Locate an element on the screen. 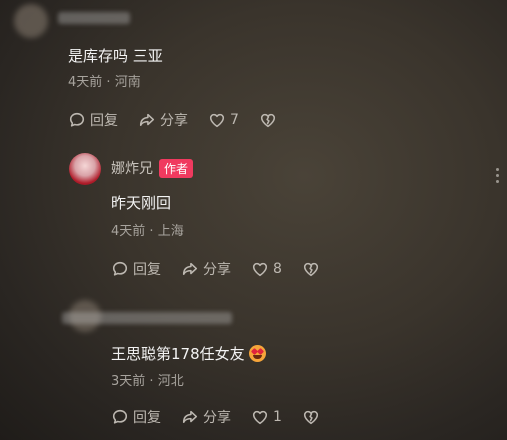  author-row: 娜炸兄 作者 is located at coordinates (152, 168).